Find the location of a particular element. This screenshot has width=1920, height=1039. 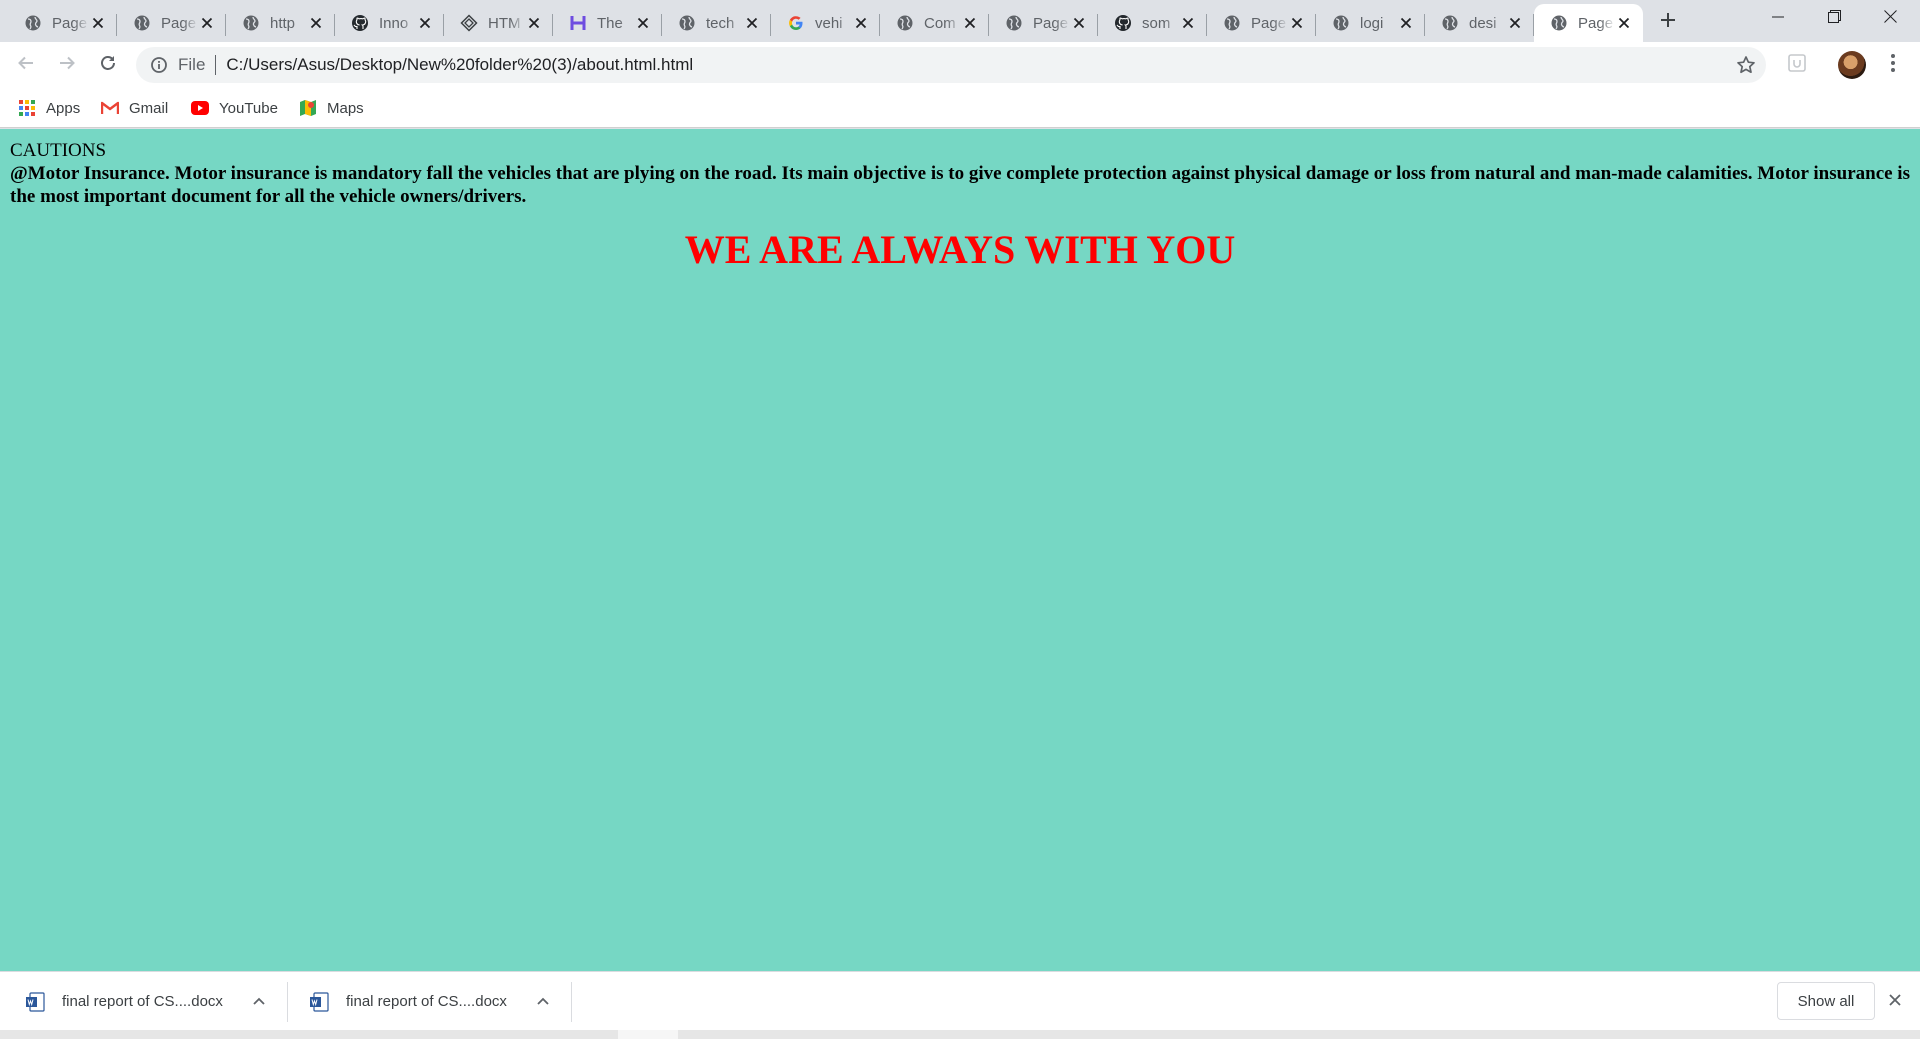

restore-button is located at coordinates (1834, 19).